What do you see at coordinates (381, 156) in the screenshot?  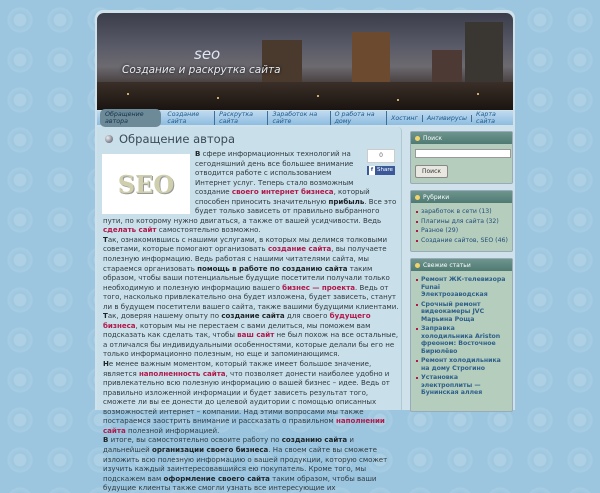 I see `like-count: 0` at bounding box center [381, 156].